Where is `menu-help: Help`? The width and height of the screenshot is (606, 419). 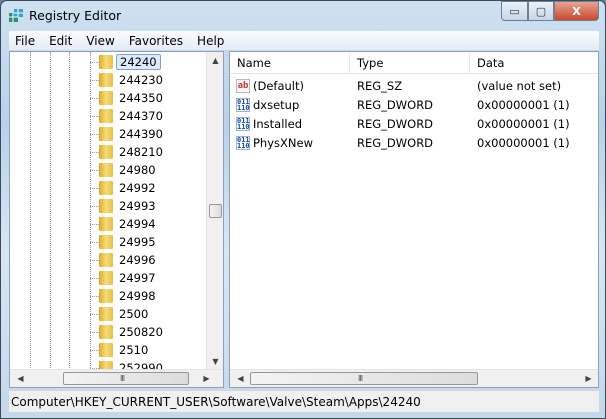 menu-help: Help is located at coordinates (210, 41).